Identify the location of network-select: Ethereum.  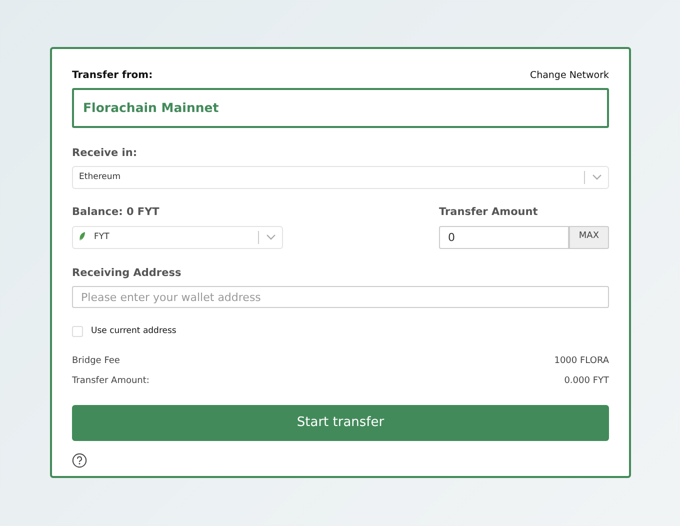
(340, 177).